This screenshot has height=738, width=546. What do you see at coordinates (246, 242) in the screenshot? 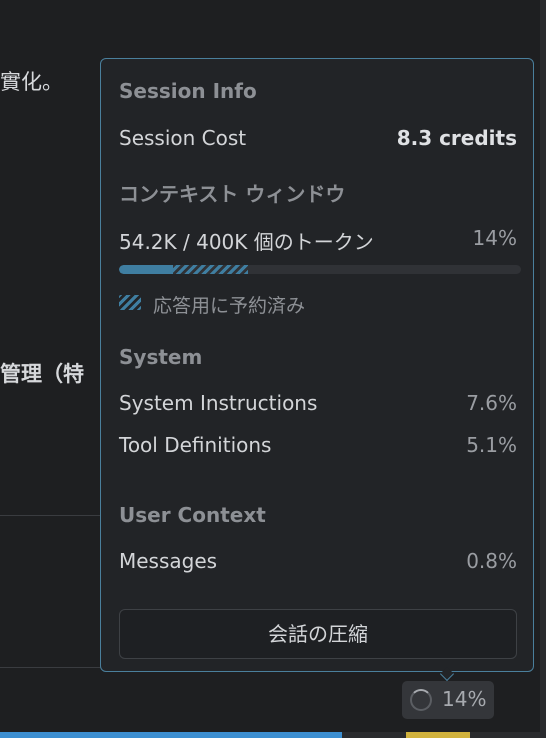
I see `token-usage-text: 54.2K / 400K 個のトークン` at bounding box center [246, 242].